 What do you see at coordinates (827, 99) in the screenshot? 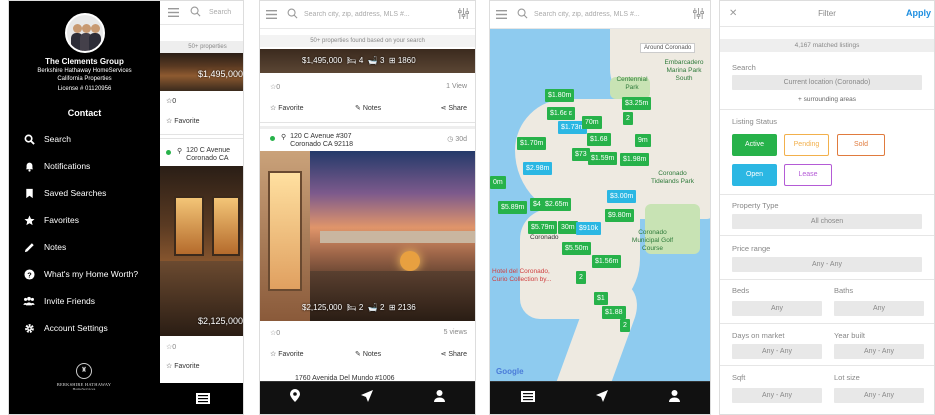
I see `surrounding-areas-link: + surrounding areas` at bounding box center [827, 99].